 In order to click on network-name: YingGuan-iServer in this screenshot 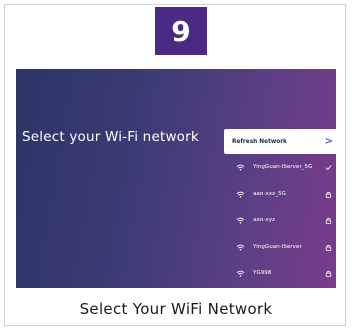, I will do `click(277, 247)`.